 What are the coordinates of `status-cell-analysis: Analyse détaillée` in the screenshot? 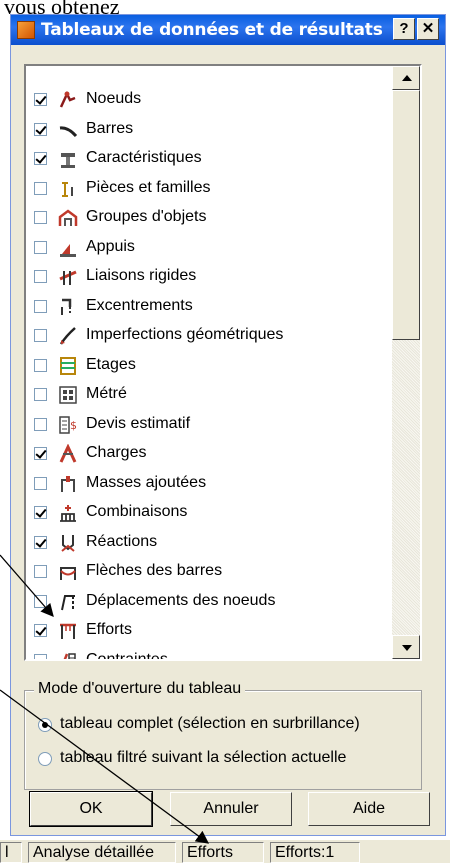 It's located at (102, 852).